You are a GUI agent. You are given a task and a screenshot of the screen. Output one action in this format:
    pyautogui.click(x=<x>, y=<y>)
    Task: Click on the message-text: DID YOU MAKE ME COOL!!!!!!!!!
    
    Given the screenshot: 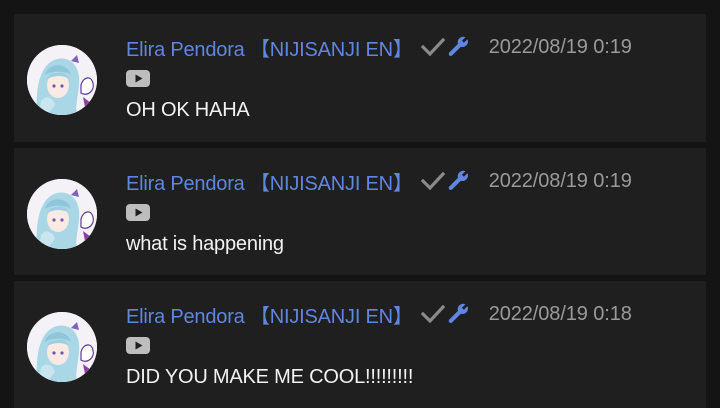 What is the action you would take?
    pyautogui.click(x=270, y=377)
    